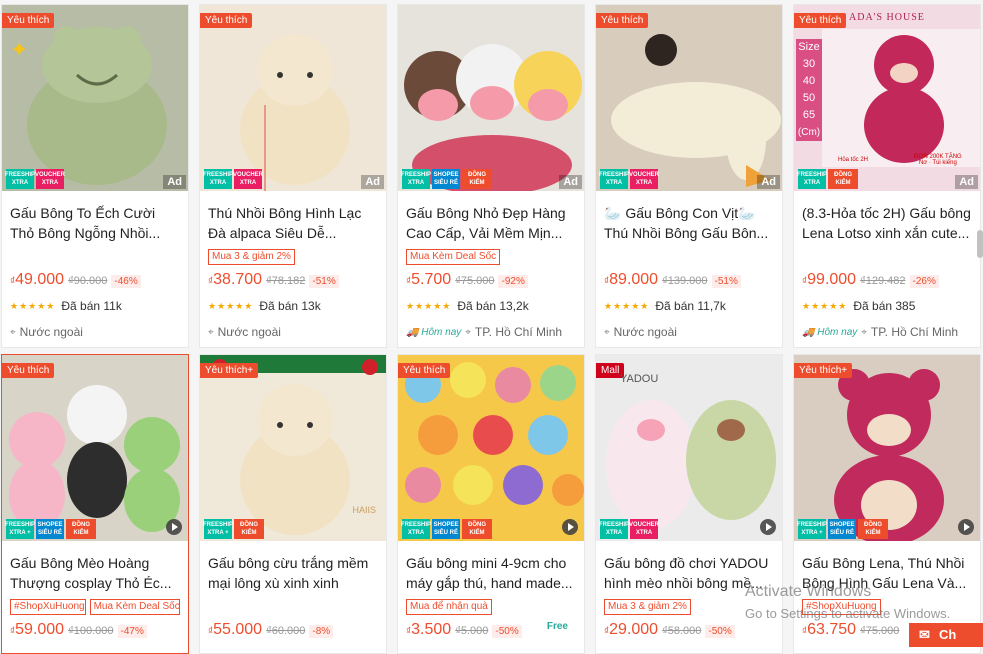 The width and height of the screenshot is (983, 654). I want to click on promo-badges: FREESHIP XTRA + ĐỒNG KIỂM, so click(233, 529).